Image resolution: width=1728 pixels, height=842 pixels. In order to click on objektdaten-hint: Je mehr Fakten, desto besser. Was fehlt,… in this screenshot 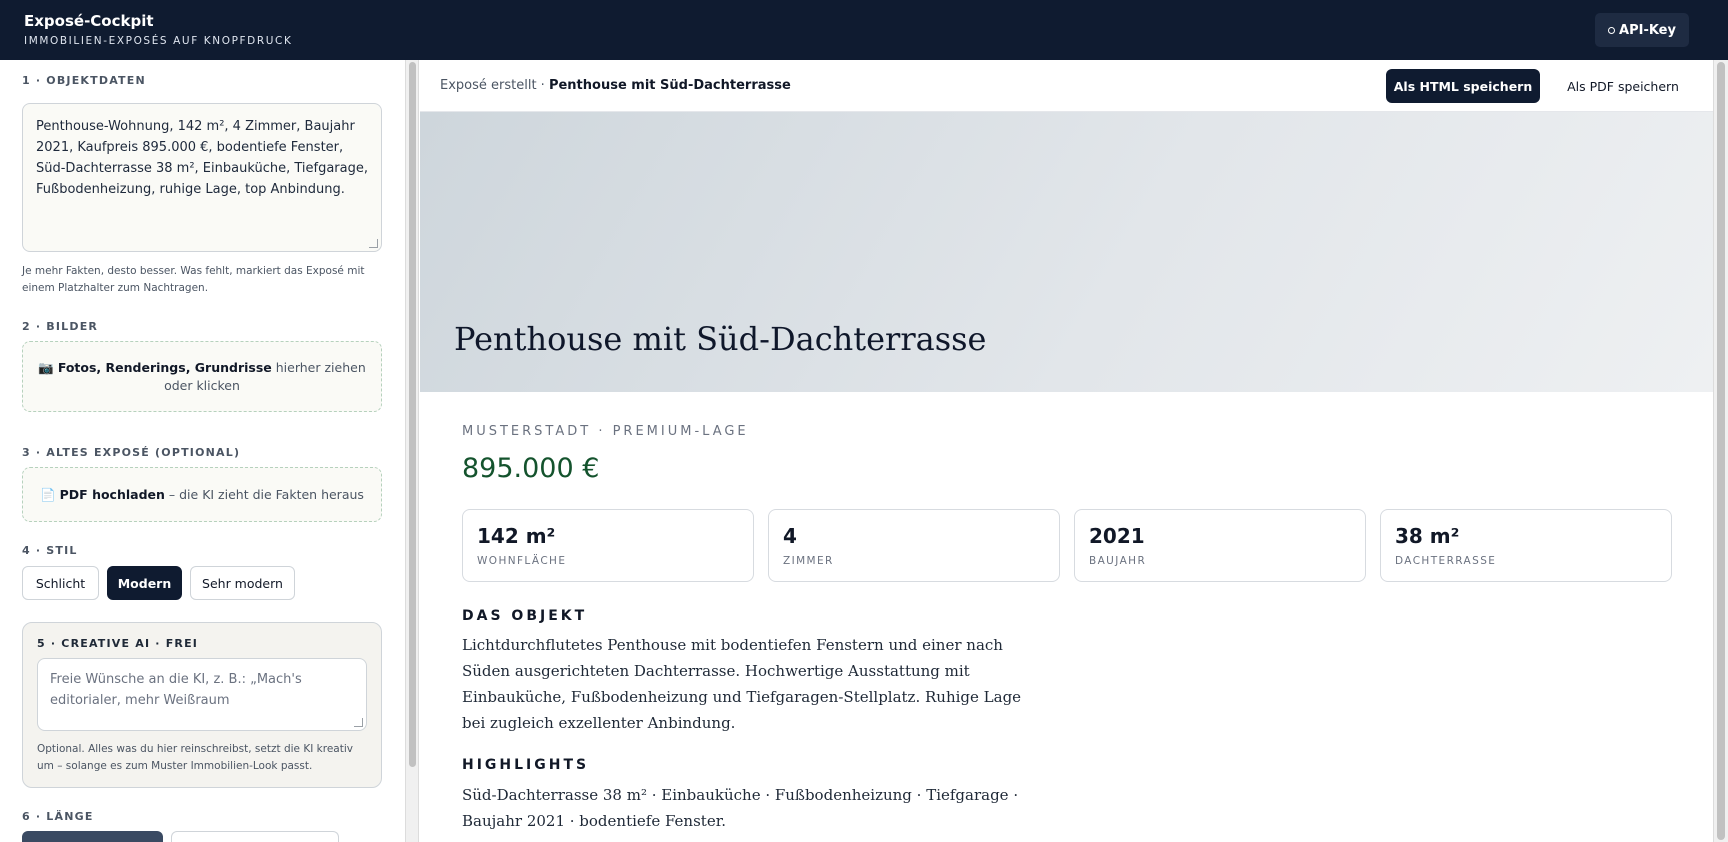, I will do `click(193, 279)`.